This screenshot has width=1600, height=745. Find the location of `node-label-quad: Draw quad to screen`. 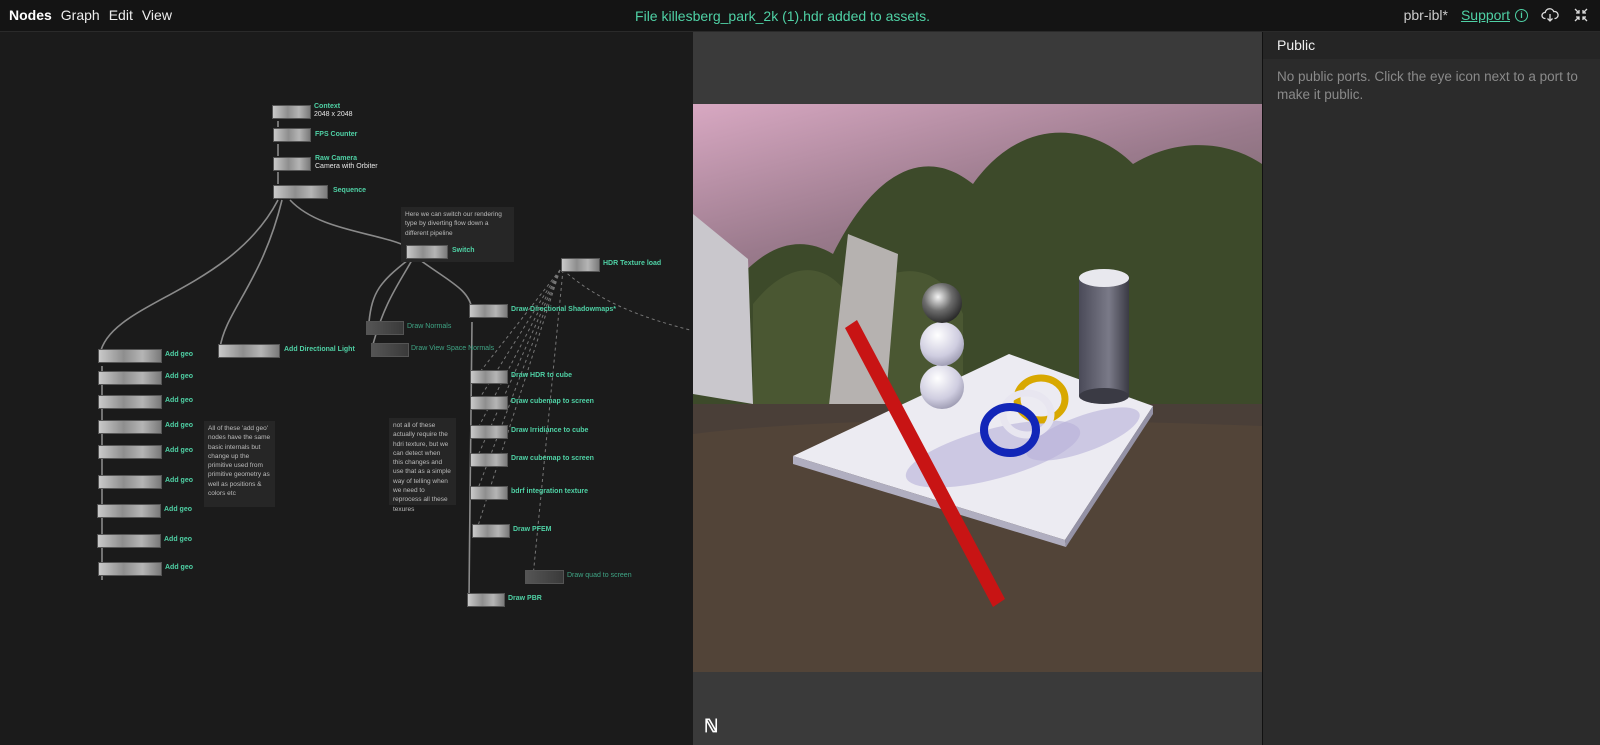

node-label-quad: Draw quad to screen is located at coordinates (599, 575).